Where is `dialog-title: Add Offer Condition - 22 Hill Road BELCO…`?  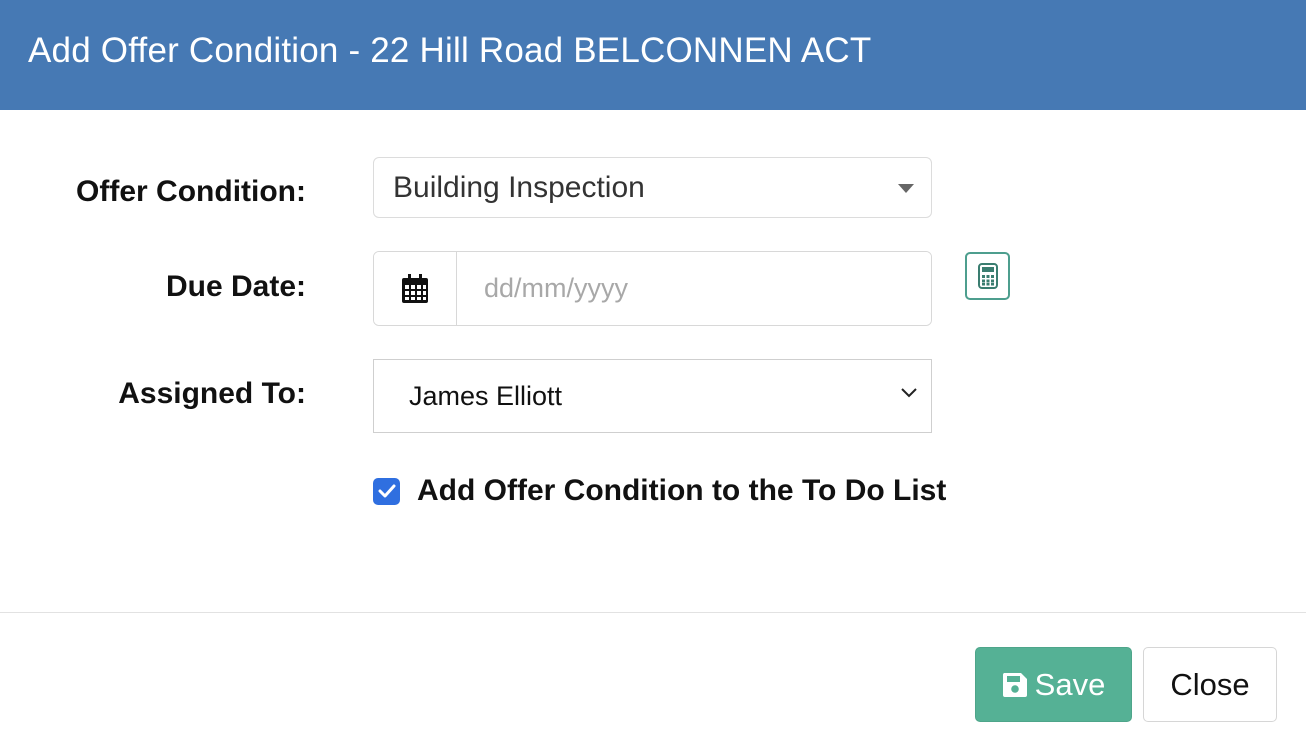 dialog-title: Add Offer Condition - 22 Hill Road BELCO… is located at coordinates (450, 50).